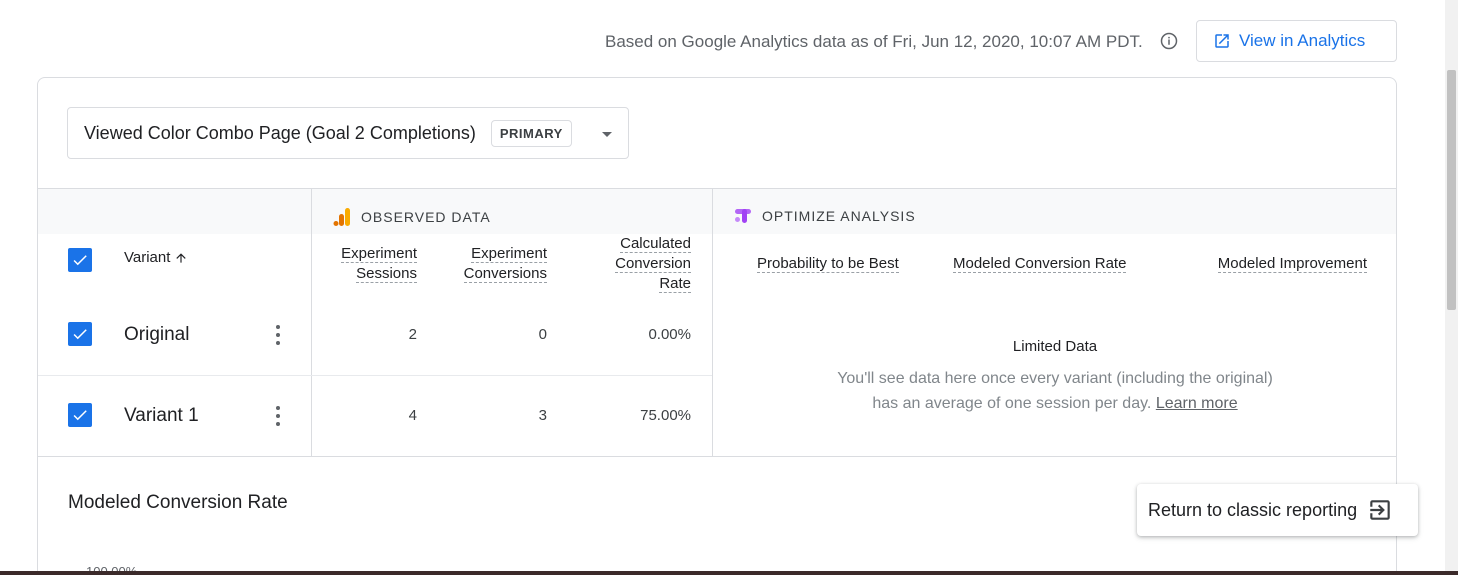  I want to click on chevron-down-icon, so click(607, 134).